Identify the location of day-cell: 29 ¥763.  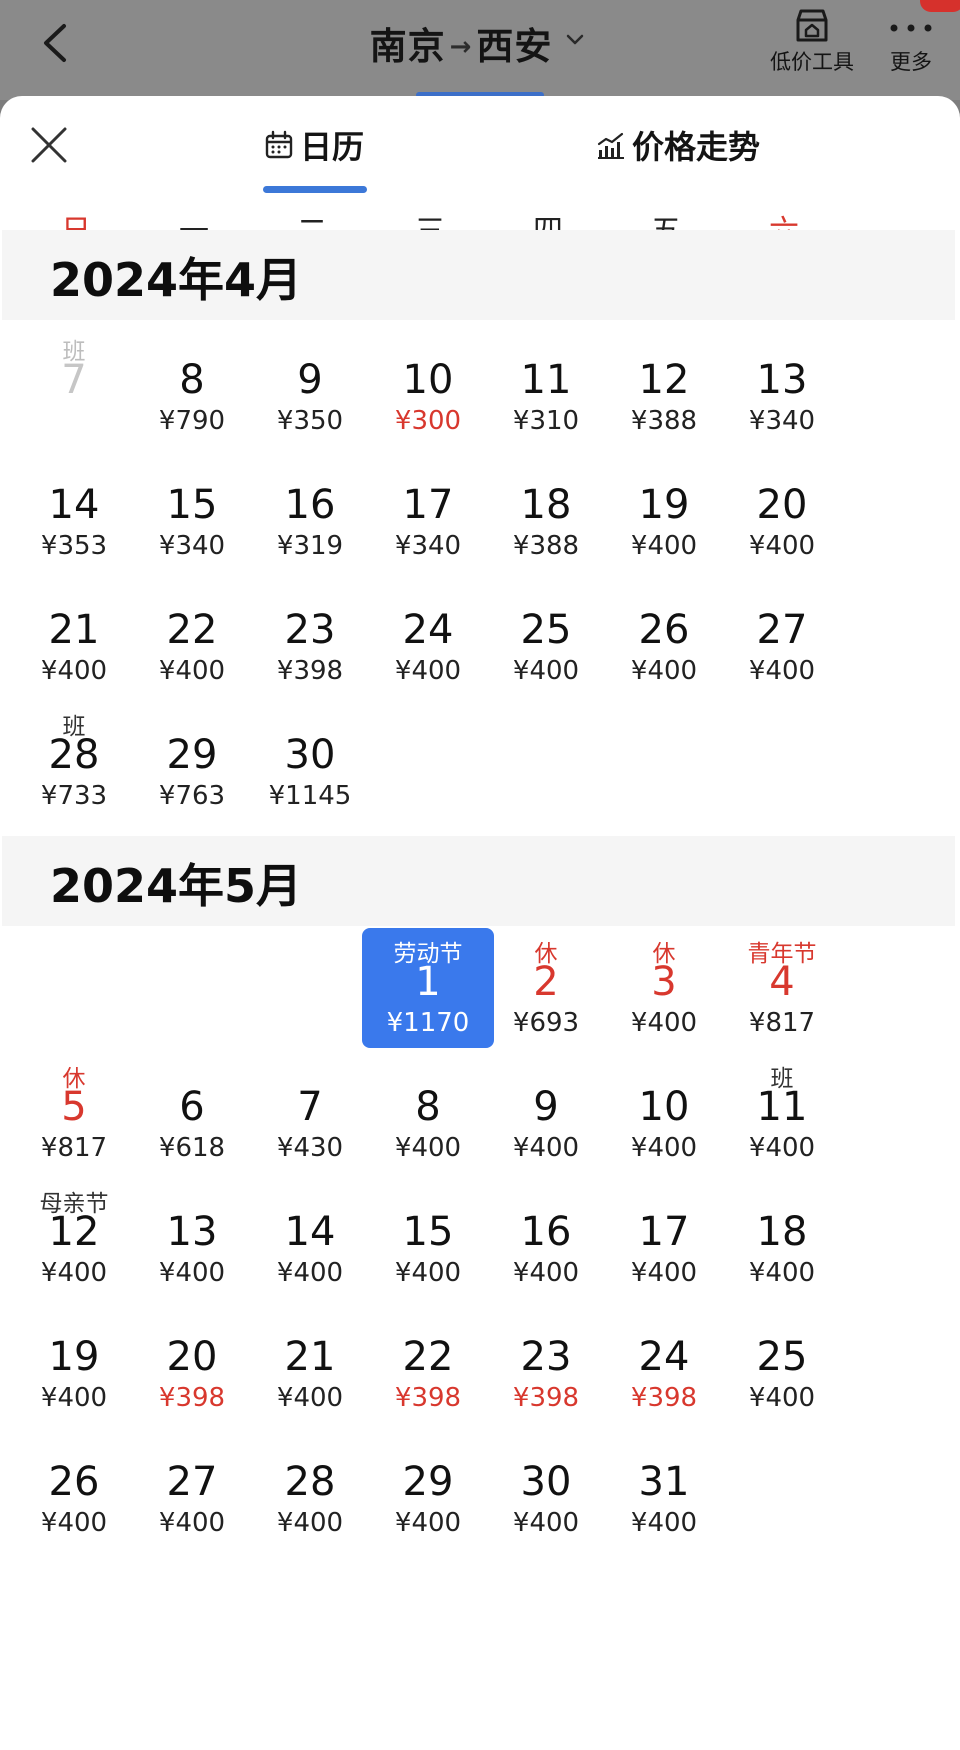
(192, 761).